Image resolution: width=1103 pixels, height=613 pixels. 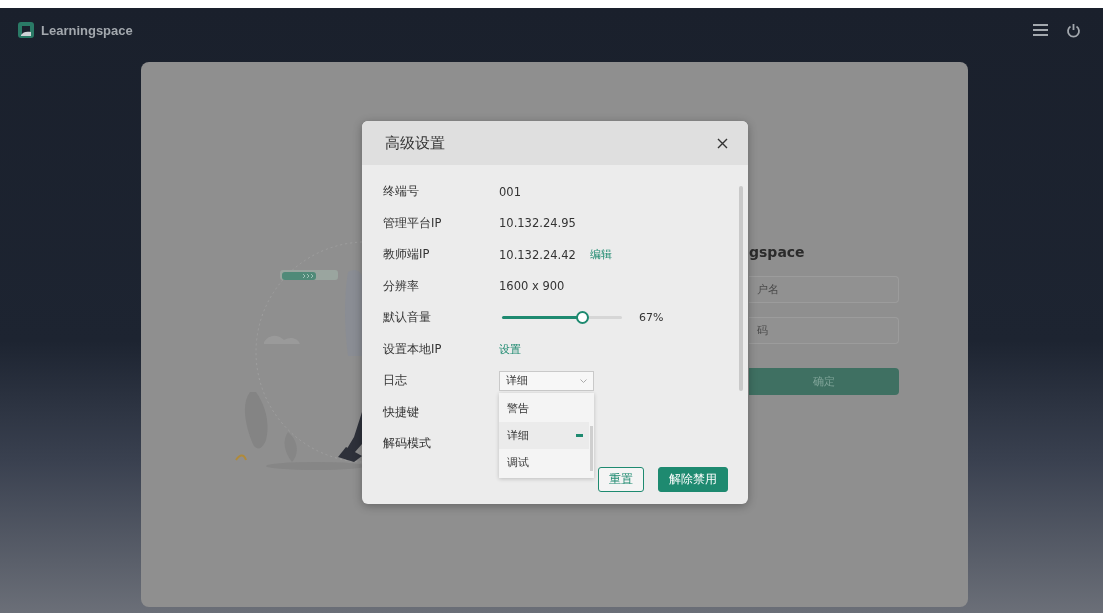 I want to click on logo-icon, so click(x=26, y=30).